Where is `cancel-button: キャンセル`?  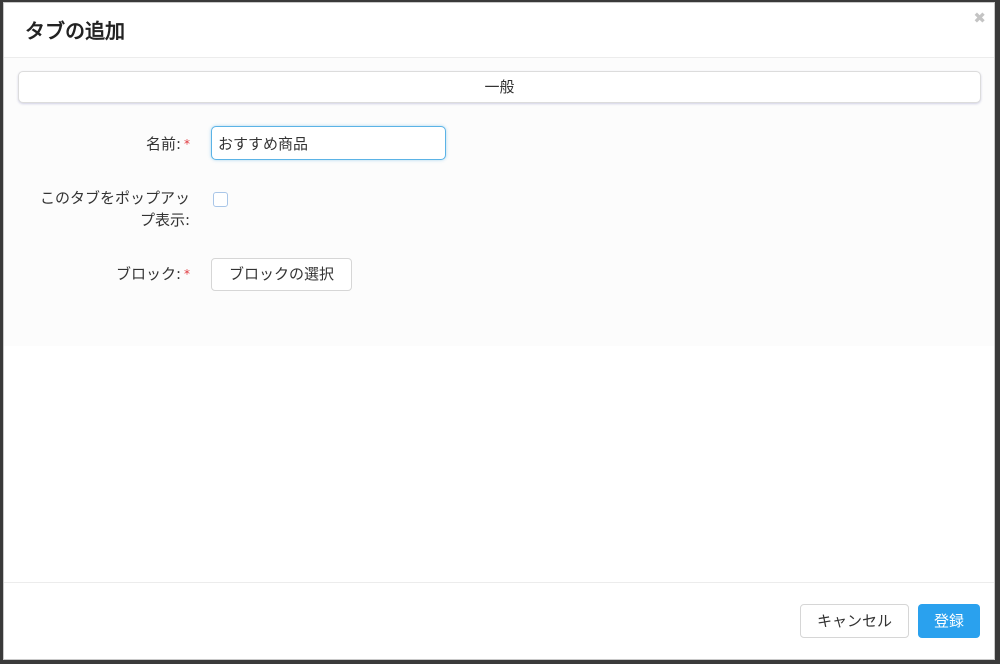
cancel-button: キャンセル is located at coordinates (854, 621).